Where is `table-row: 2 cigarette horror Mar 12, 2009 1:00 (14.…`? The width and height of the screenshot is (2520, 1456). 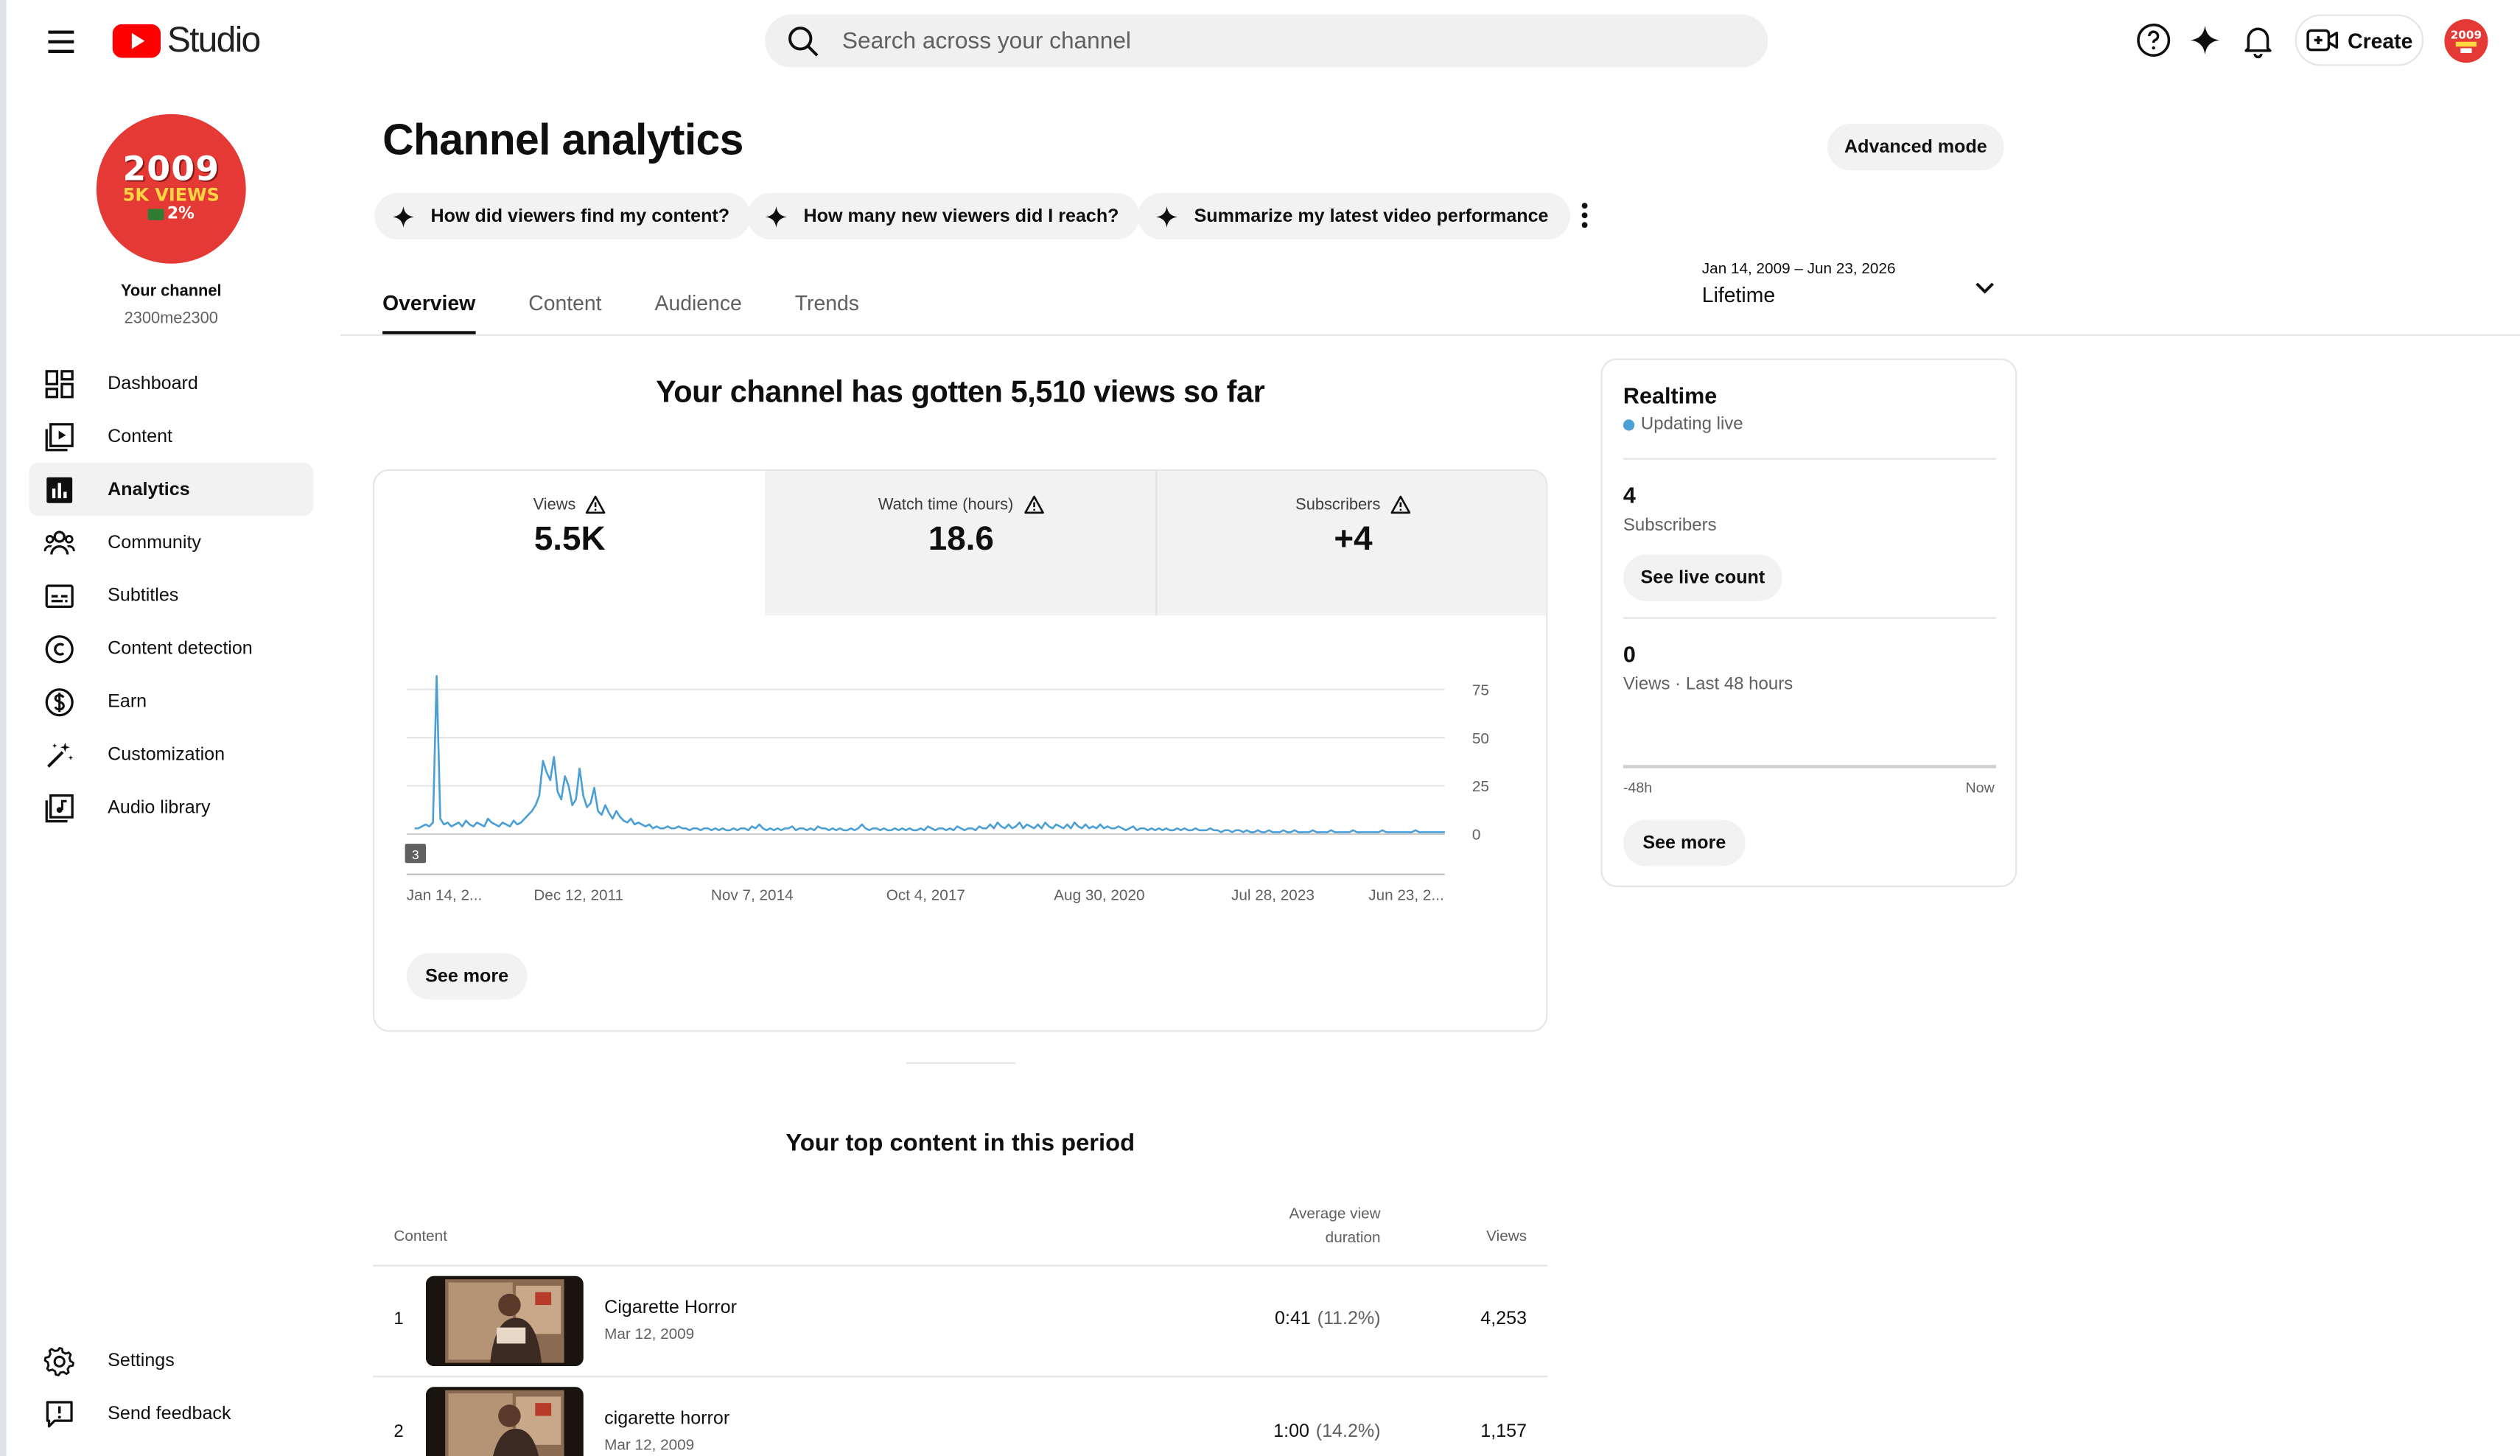
table-row: 2 cigarette horror Mar 12, 2009 1:00 (14.… is located at coordinates (960, 1416).